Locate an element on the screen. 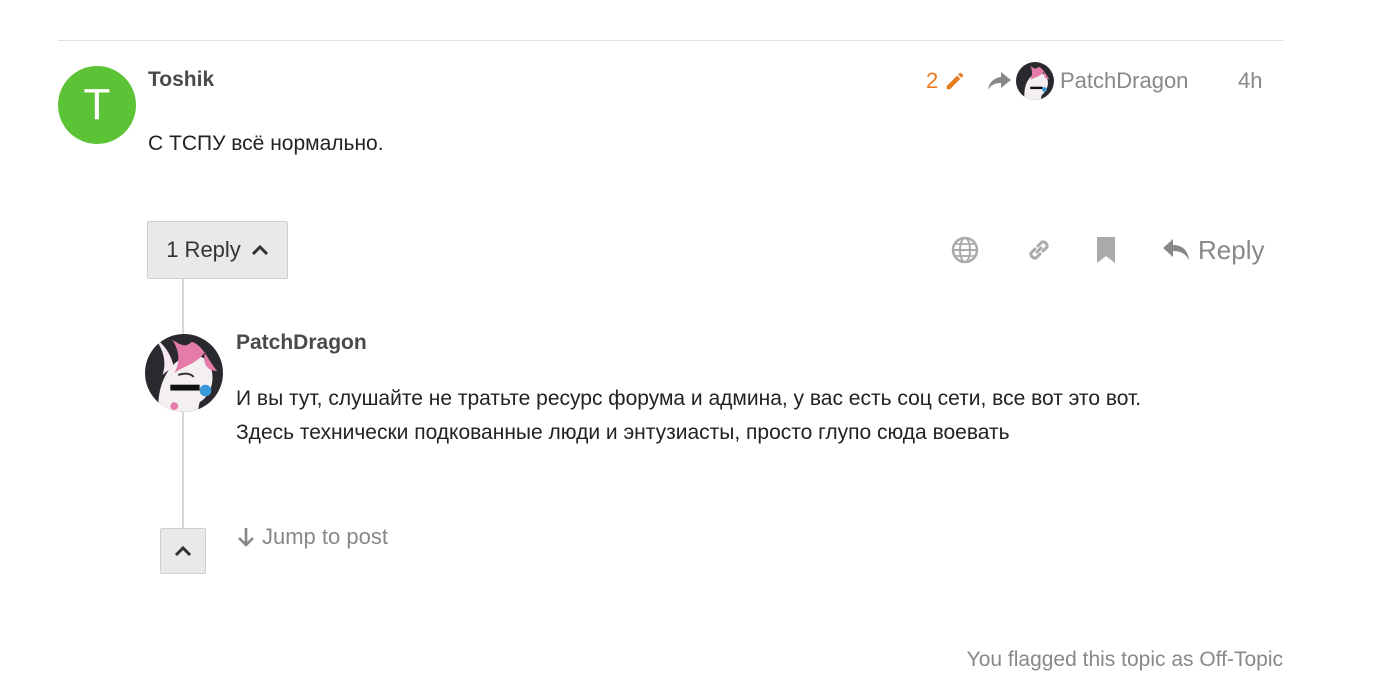 This screenshot has width=1380, height=682. link-icon is located at coordinates (1039, 250).